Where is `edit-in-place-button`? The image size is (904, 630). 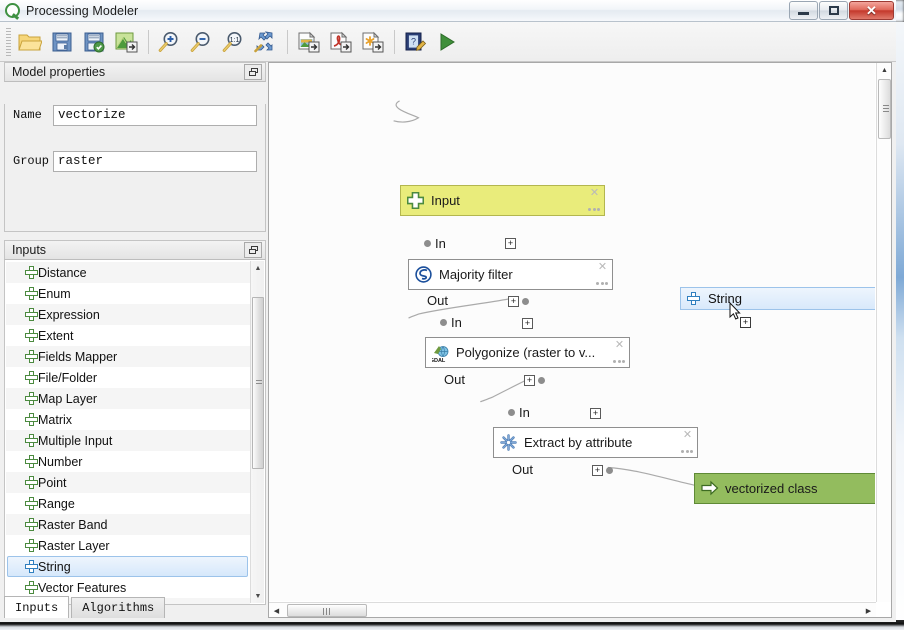 edit-in-place-button is located at coordinates (126, 42).